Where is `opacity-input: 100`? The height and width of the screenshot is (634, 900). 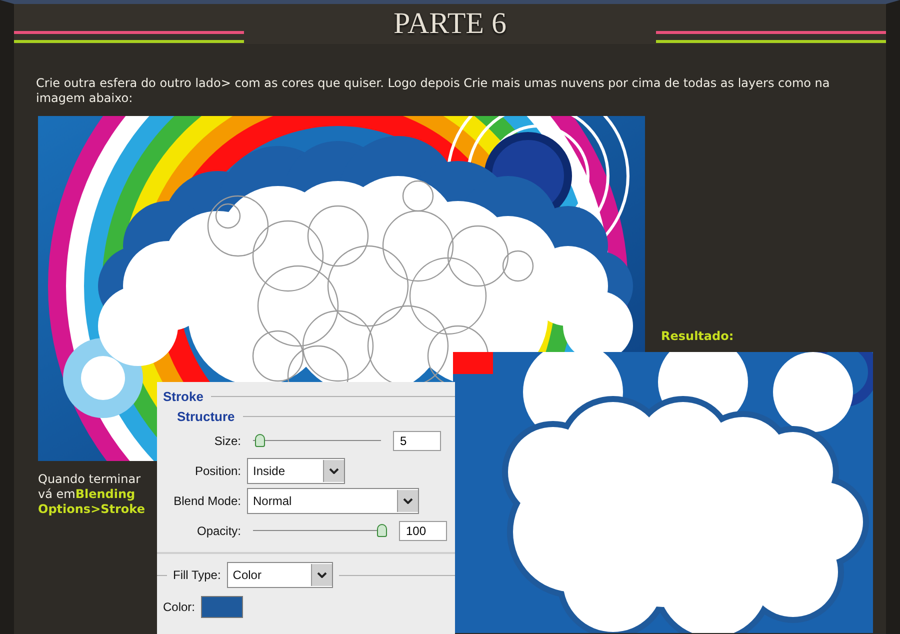 opacity-input: 100 is located at coordinates (423, 531).